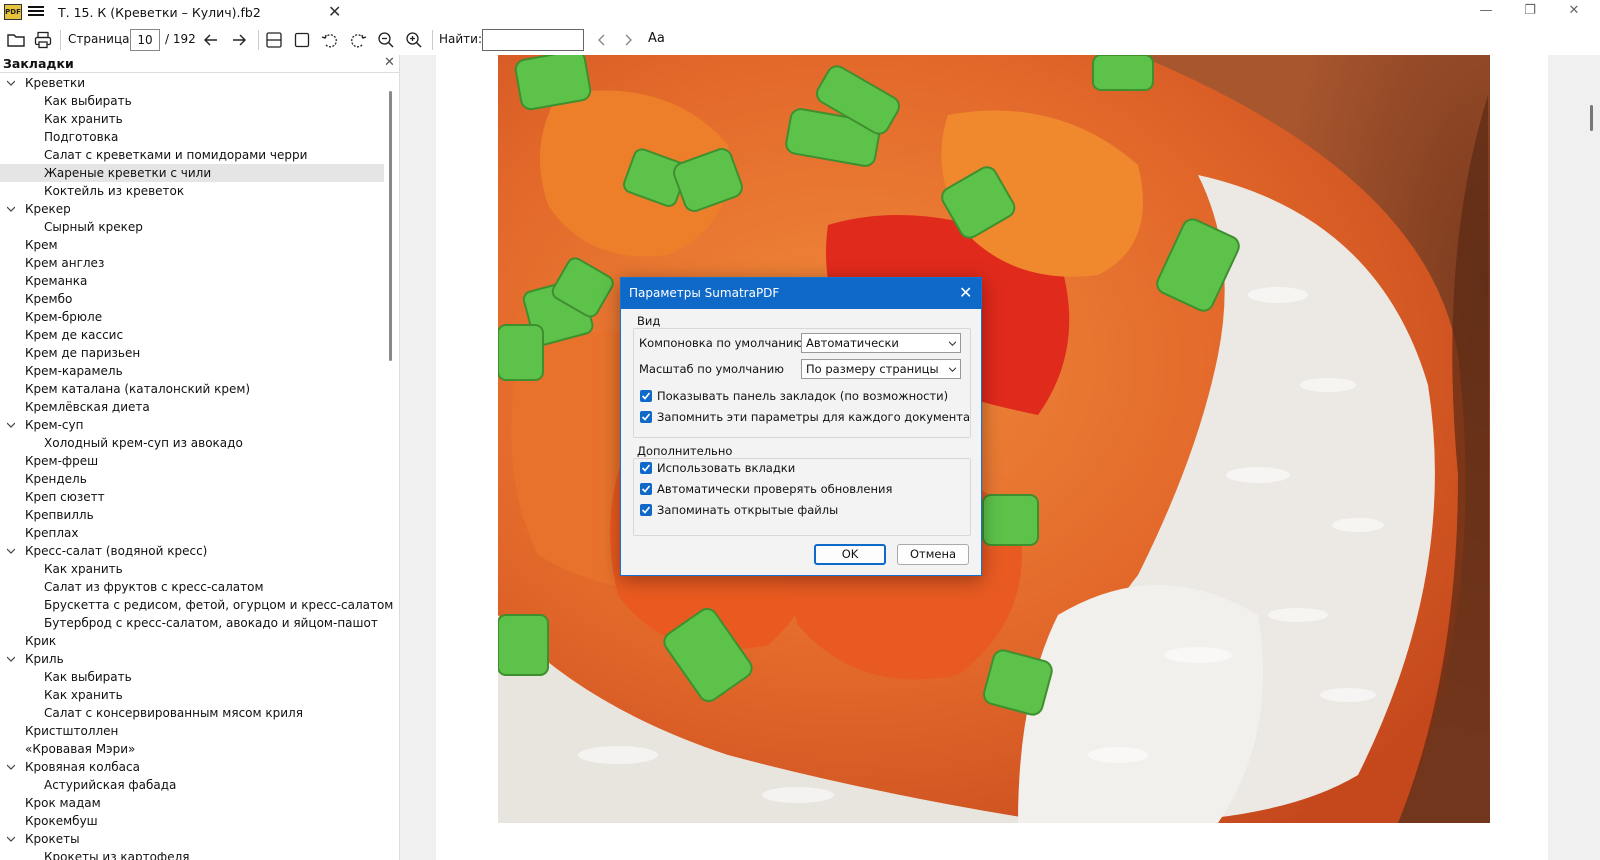  What do you see at coordinates (192, 425) in the screenshot?
I see `bookmark-item: Крем-суп` at bounding box center [192, 425].